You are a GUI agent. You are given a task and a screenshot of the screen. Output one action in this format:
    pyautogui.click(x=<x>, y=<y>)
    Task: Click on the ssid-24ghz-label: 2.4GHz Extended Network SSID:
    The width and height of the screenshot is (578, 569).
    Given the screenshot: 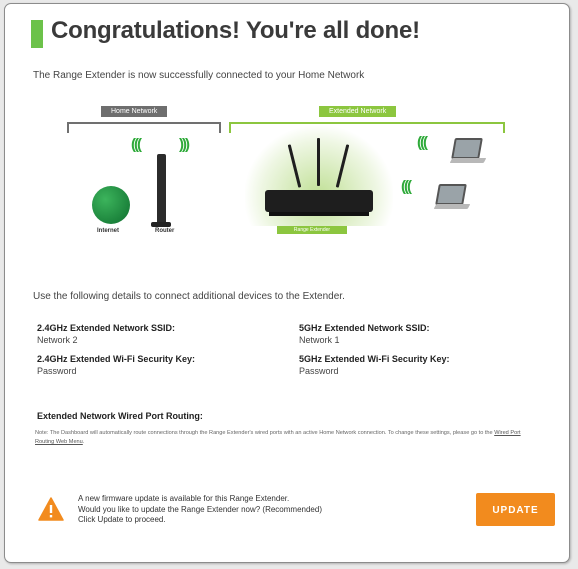 What is the action you would take?
    pyautogui.click(x=106, y=328)
    